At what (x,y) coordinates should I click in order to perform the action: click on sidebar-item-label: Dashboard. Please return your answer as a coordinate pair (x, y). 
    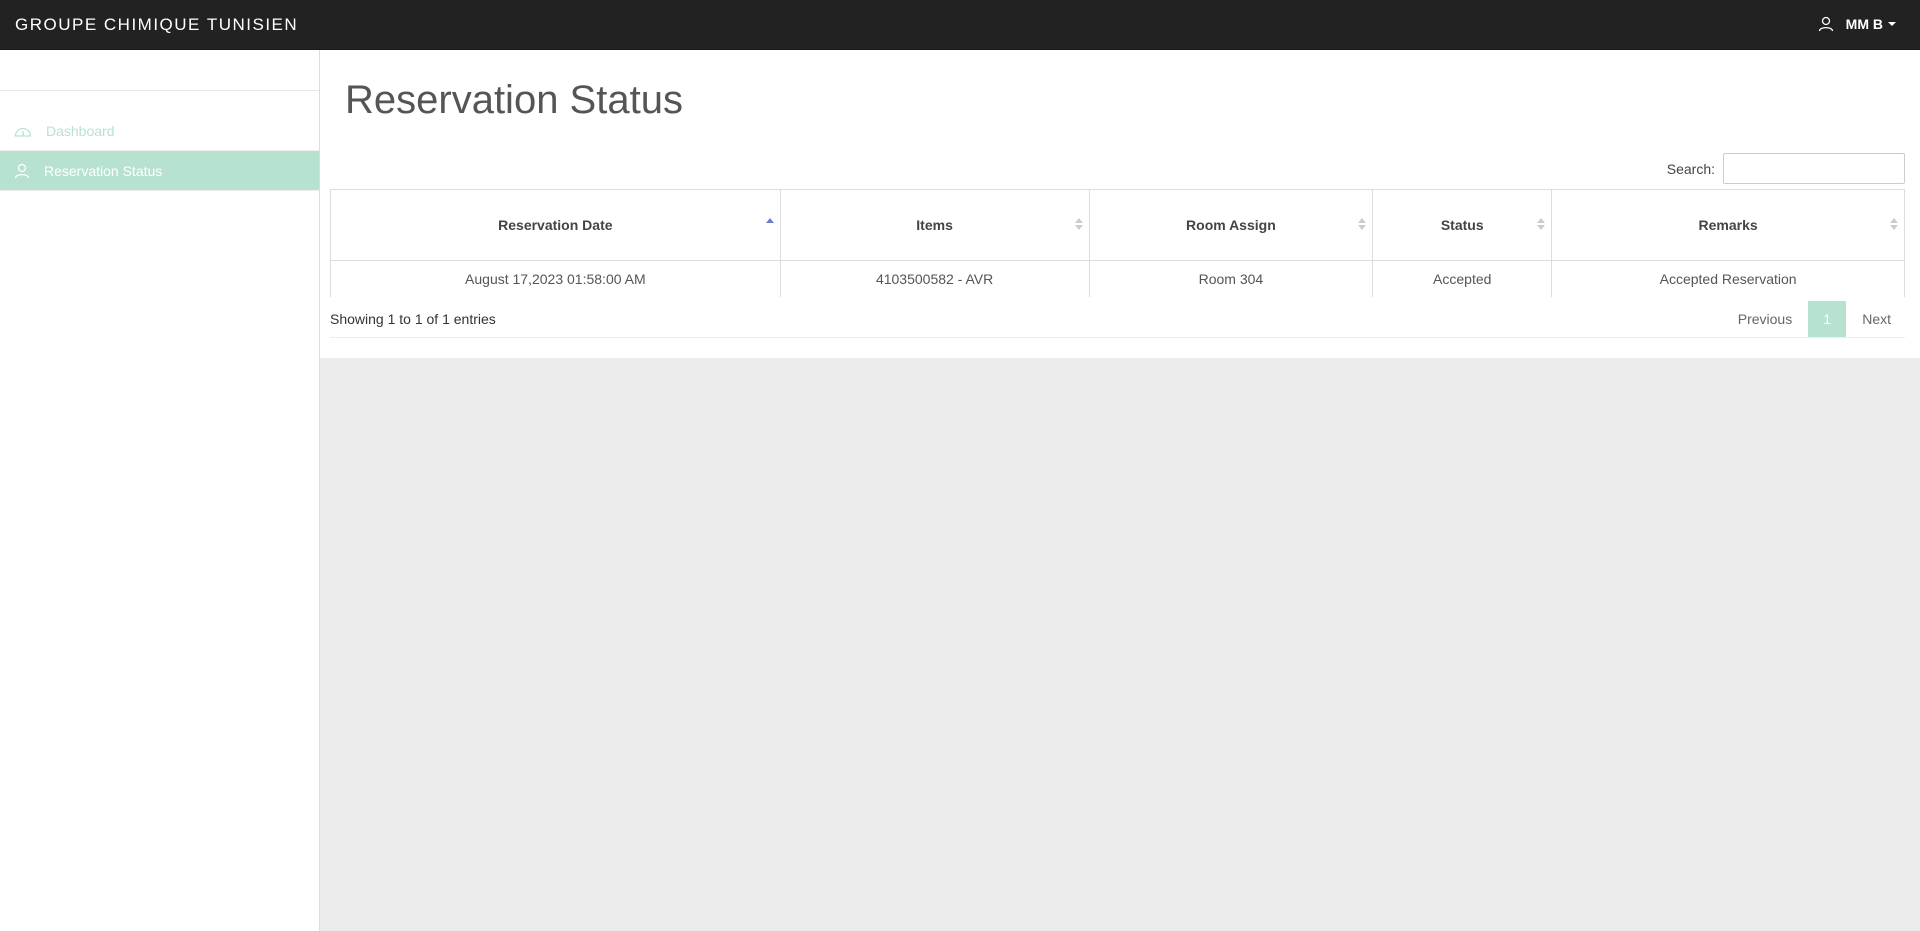
    Looking at the image, I should click on (80, 130).